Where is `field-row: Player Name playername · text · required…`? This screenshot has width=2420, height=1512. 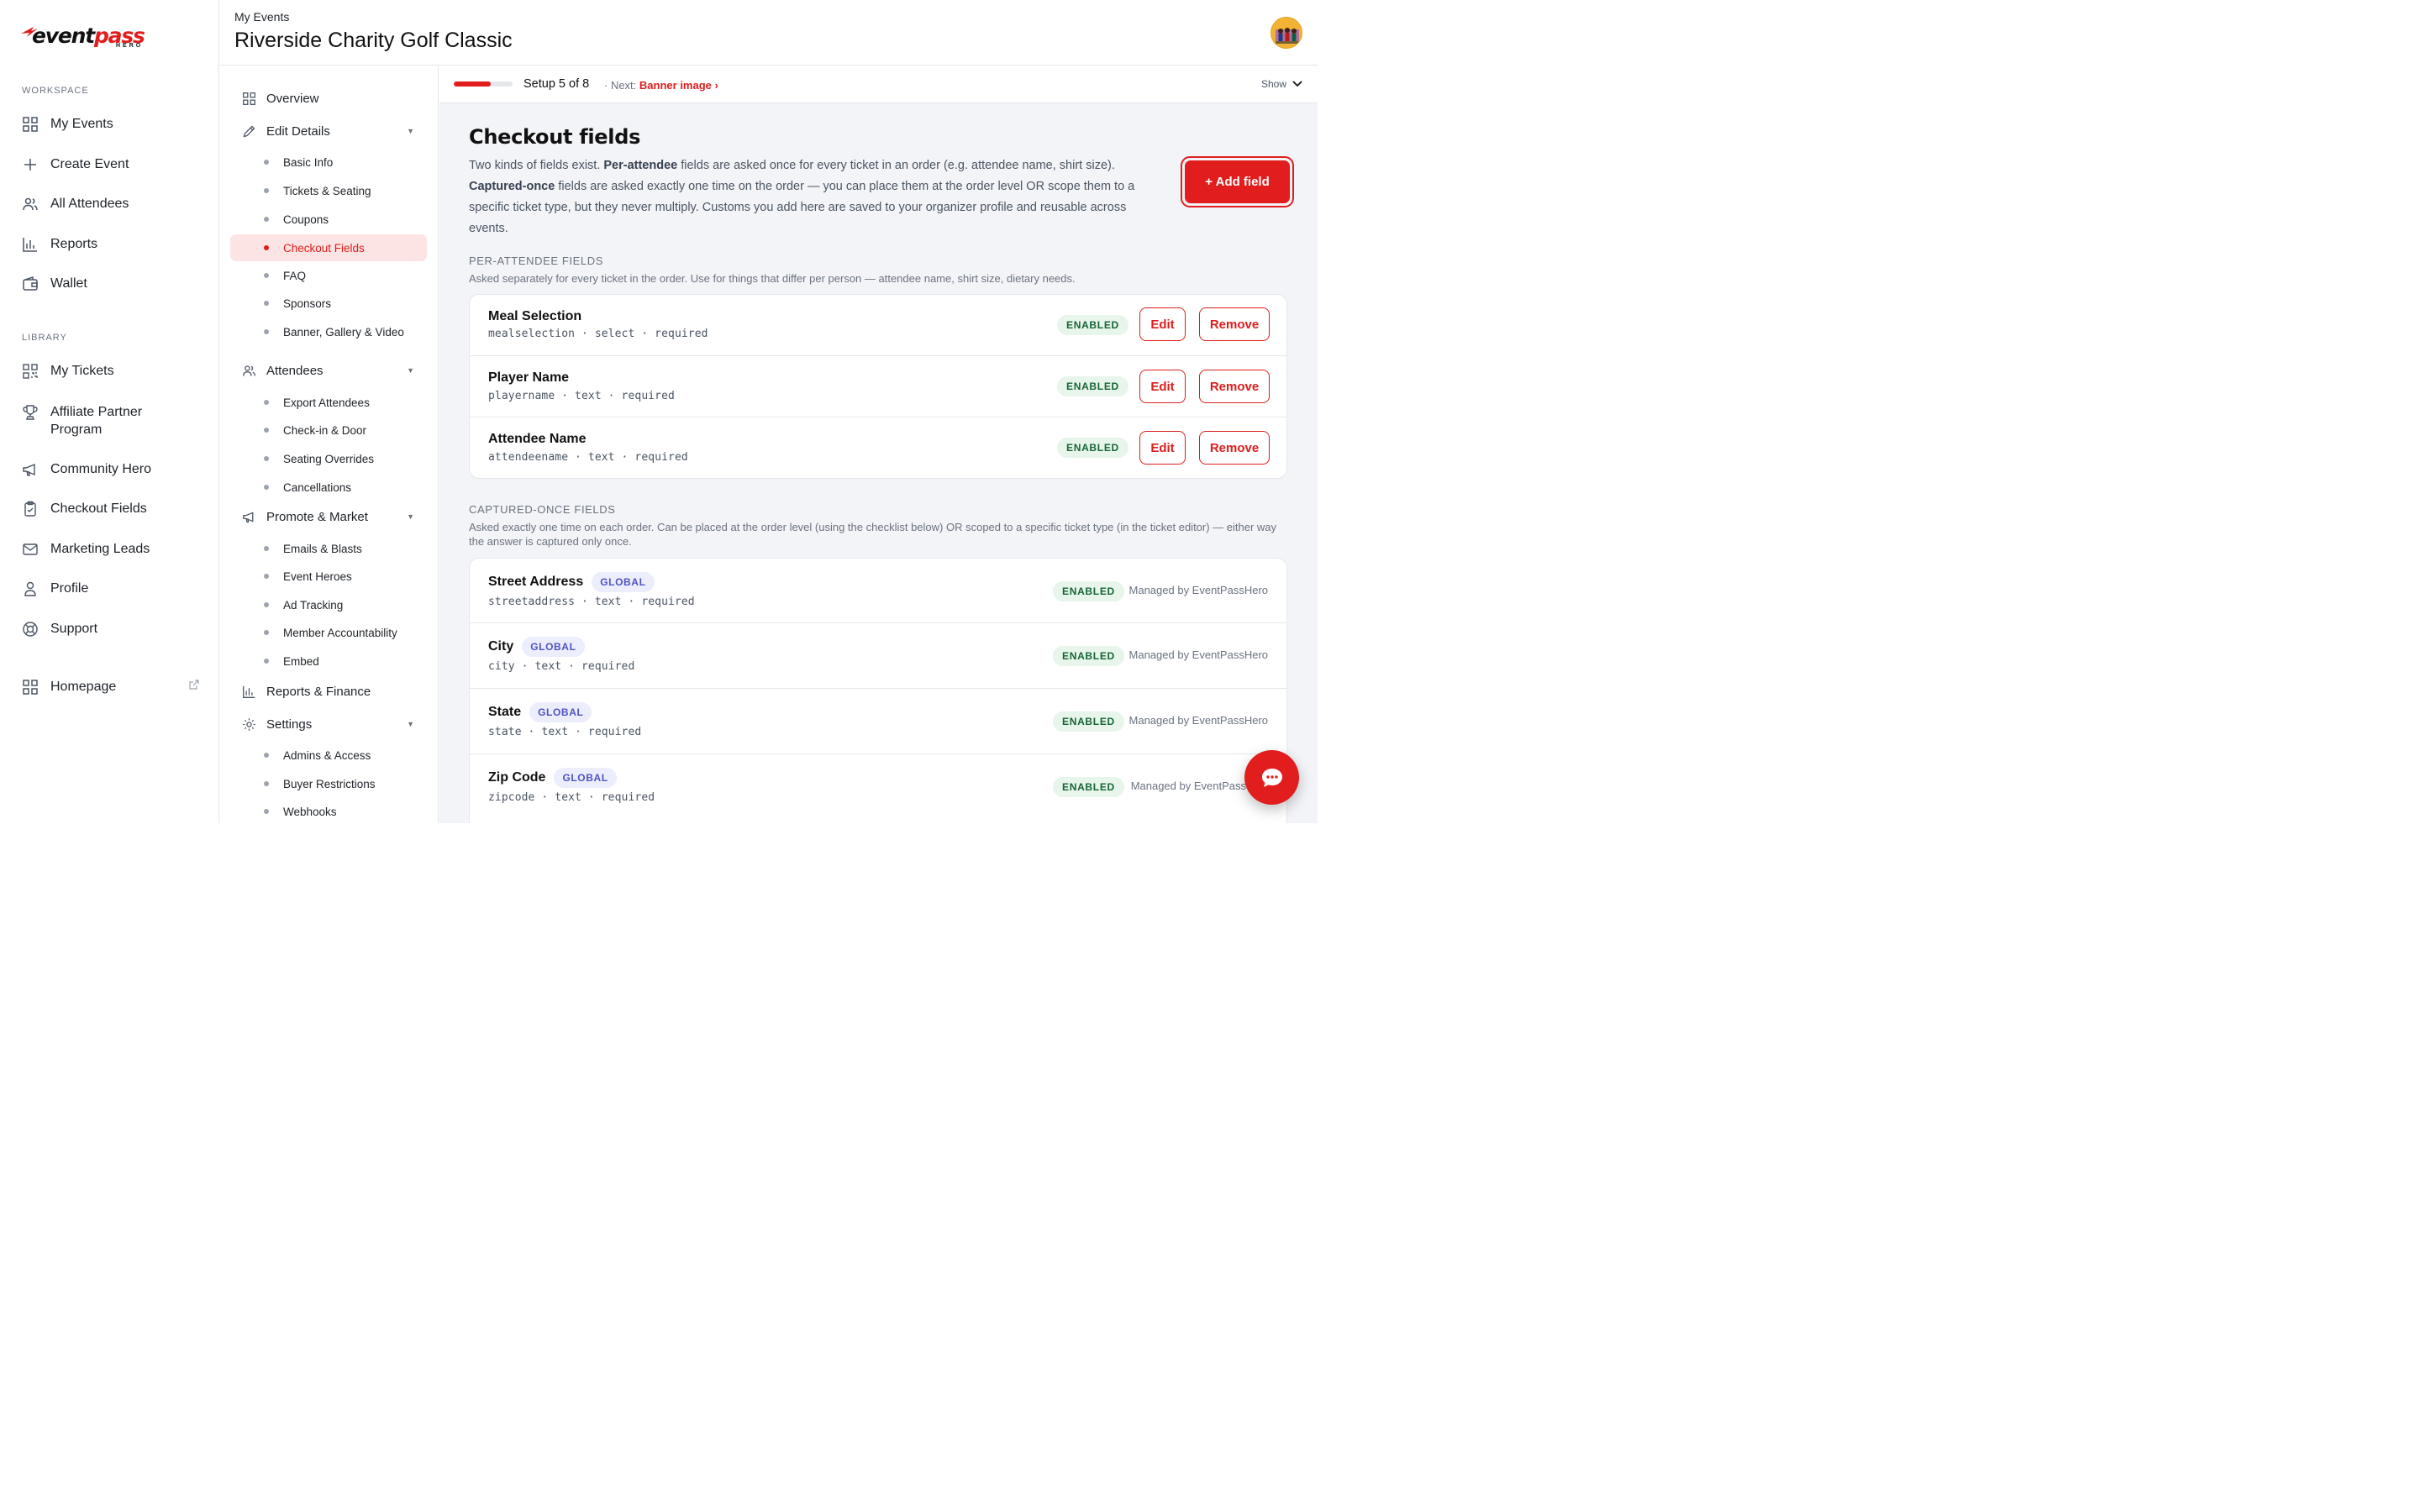
field-row: Player Name playername · text · required… is located at coordinates (878, 386).